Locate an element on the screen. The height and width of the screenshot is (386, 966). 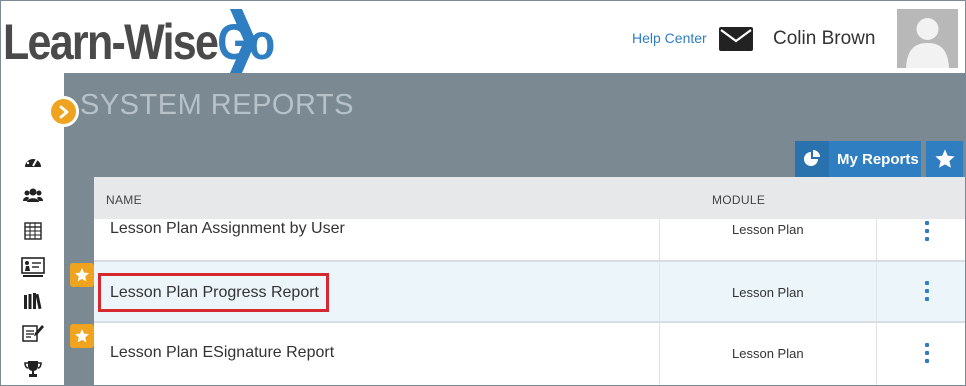
dashboard-gauge-icon is located at coordinates (33, 161).